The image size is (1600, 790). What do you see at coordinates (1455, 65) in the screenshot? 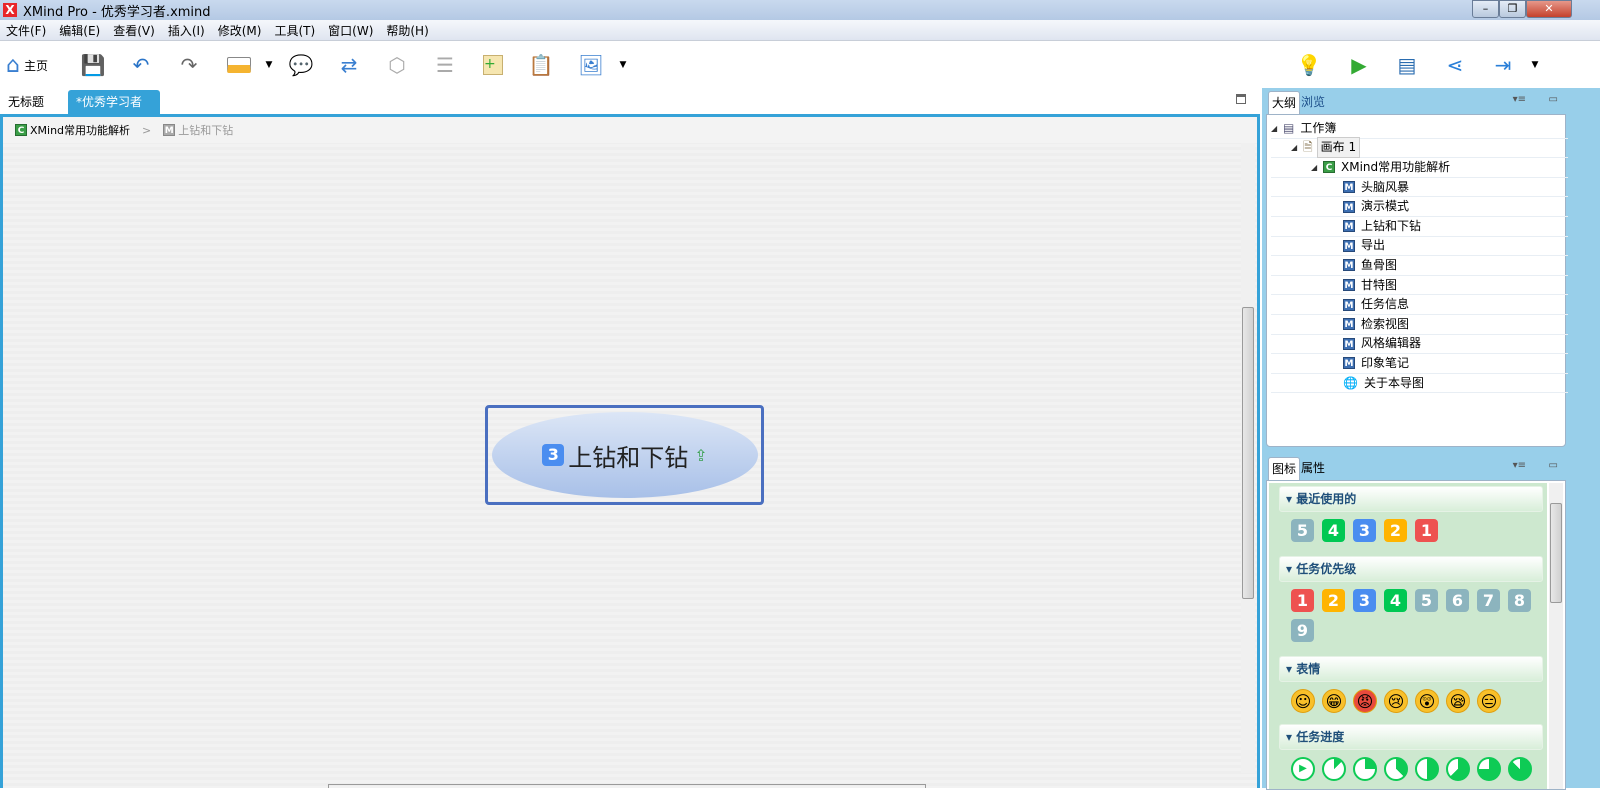
I see `share-button: ⋖` at bounding box center [1455, 65].